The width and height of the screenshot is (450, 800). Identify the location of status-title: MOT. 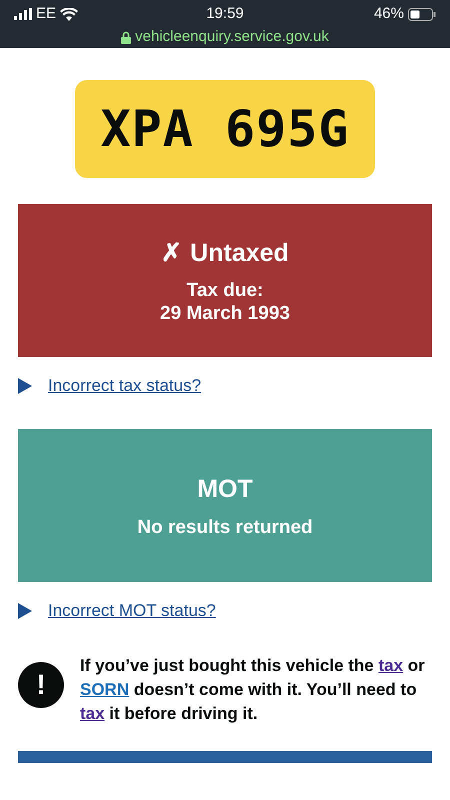
(225, 490).